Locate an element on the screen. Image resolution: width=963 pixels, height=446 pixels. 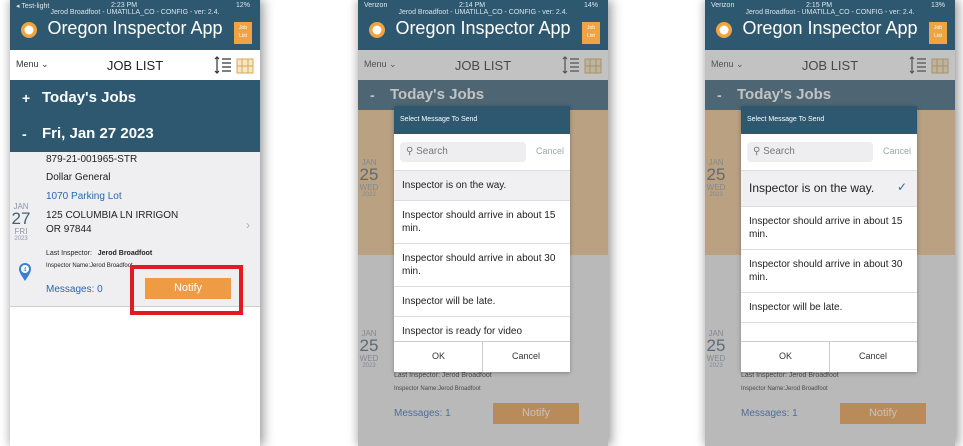
battery: 13% is located at coordinates (937, 5).